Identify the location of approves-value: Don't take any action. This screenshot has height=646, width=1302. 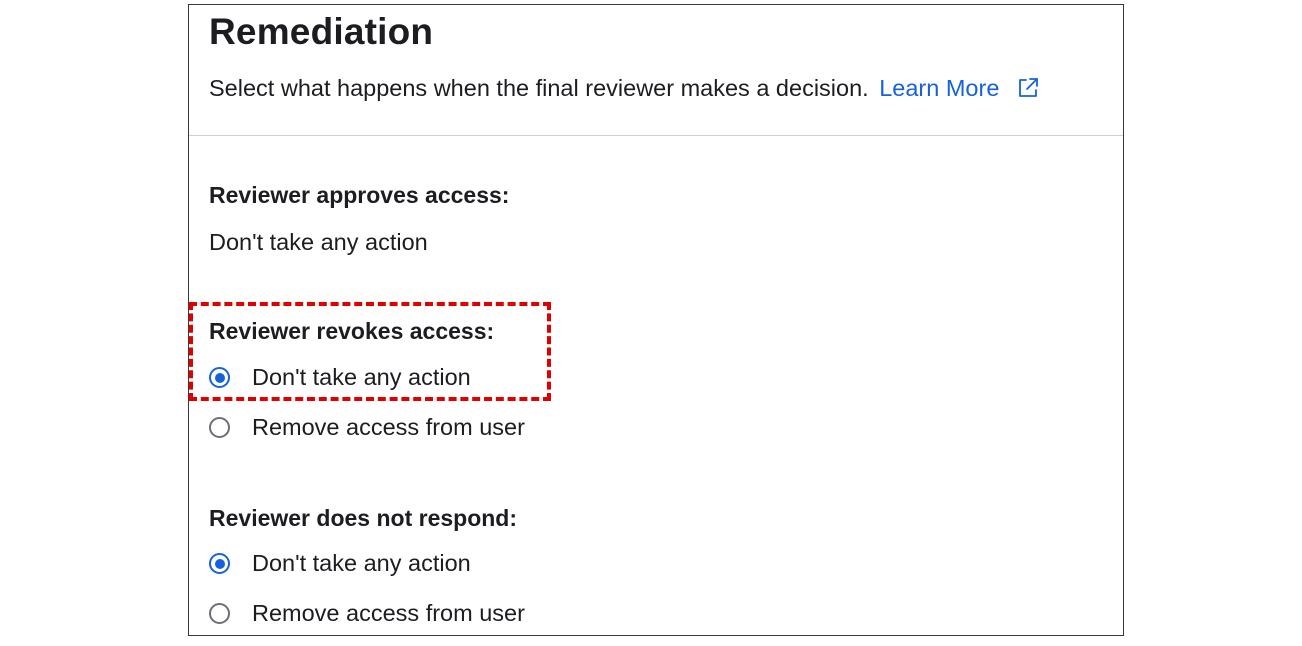
(318, 242).